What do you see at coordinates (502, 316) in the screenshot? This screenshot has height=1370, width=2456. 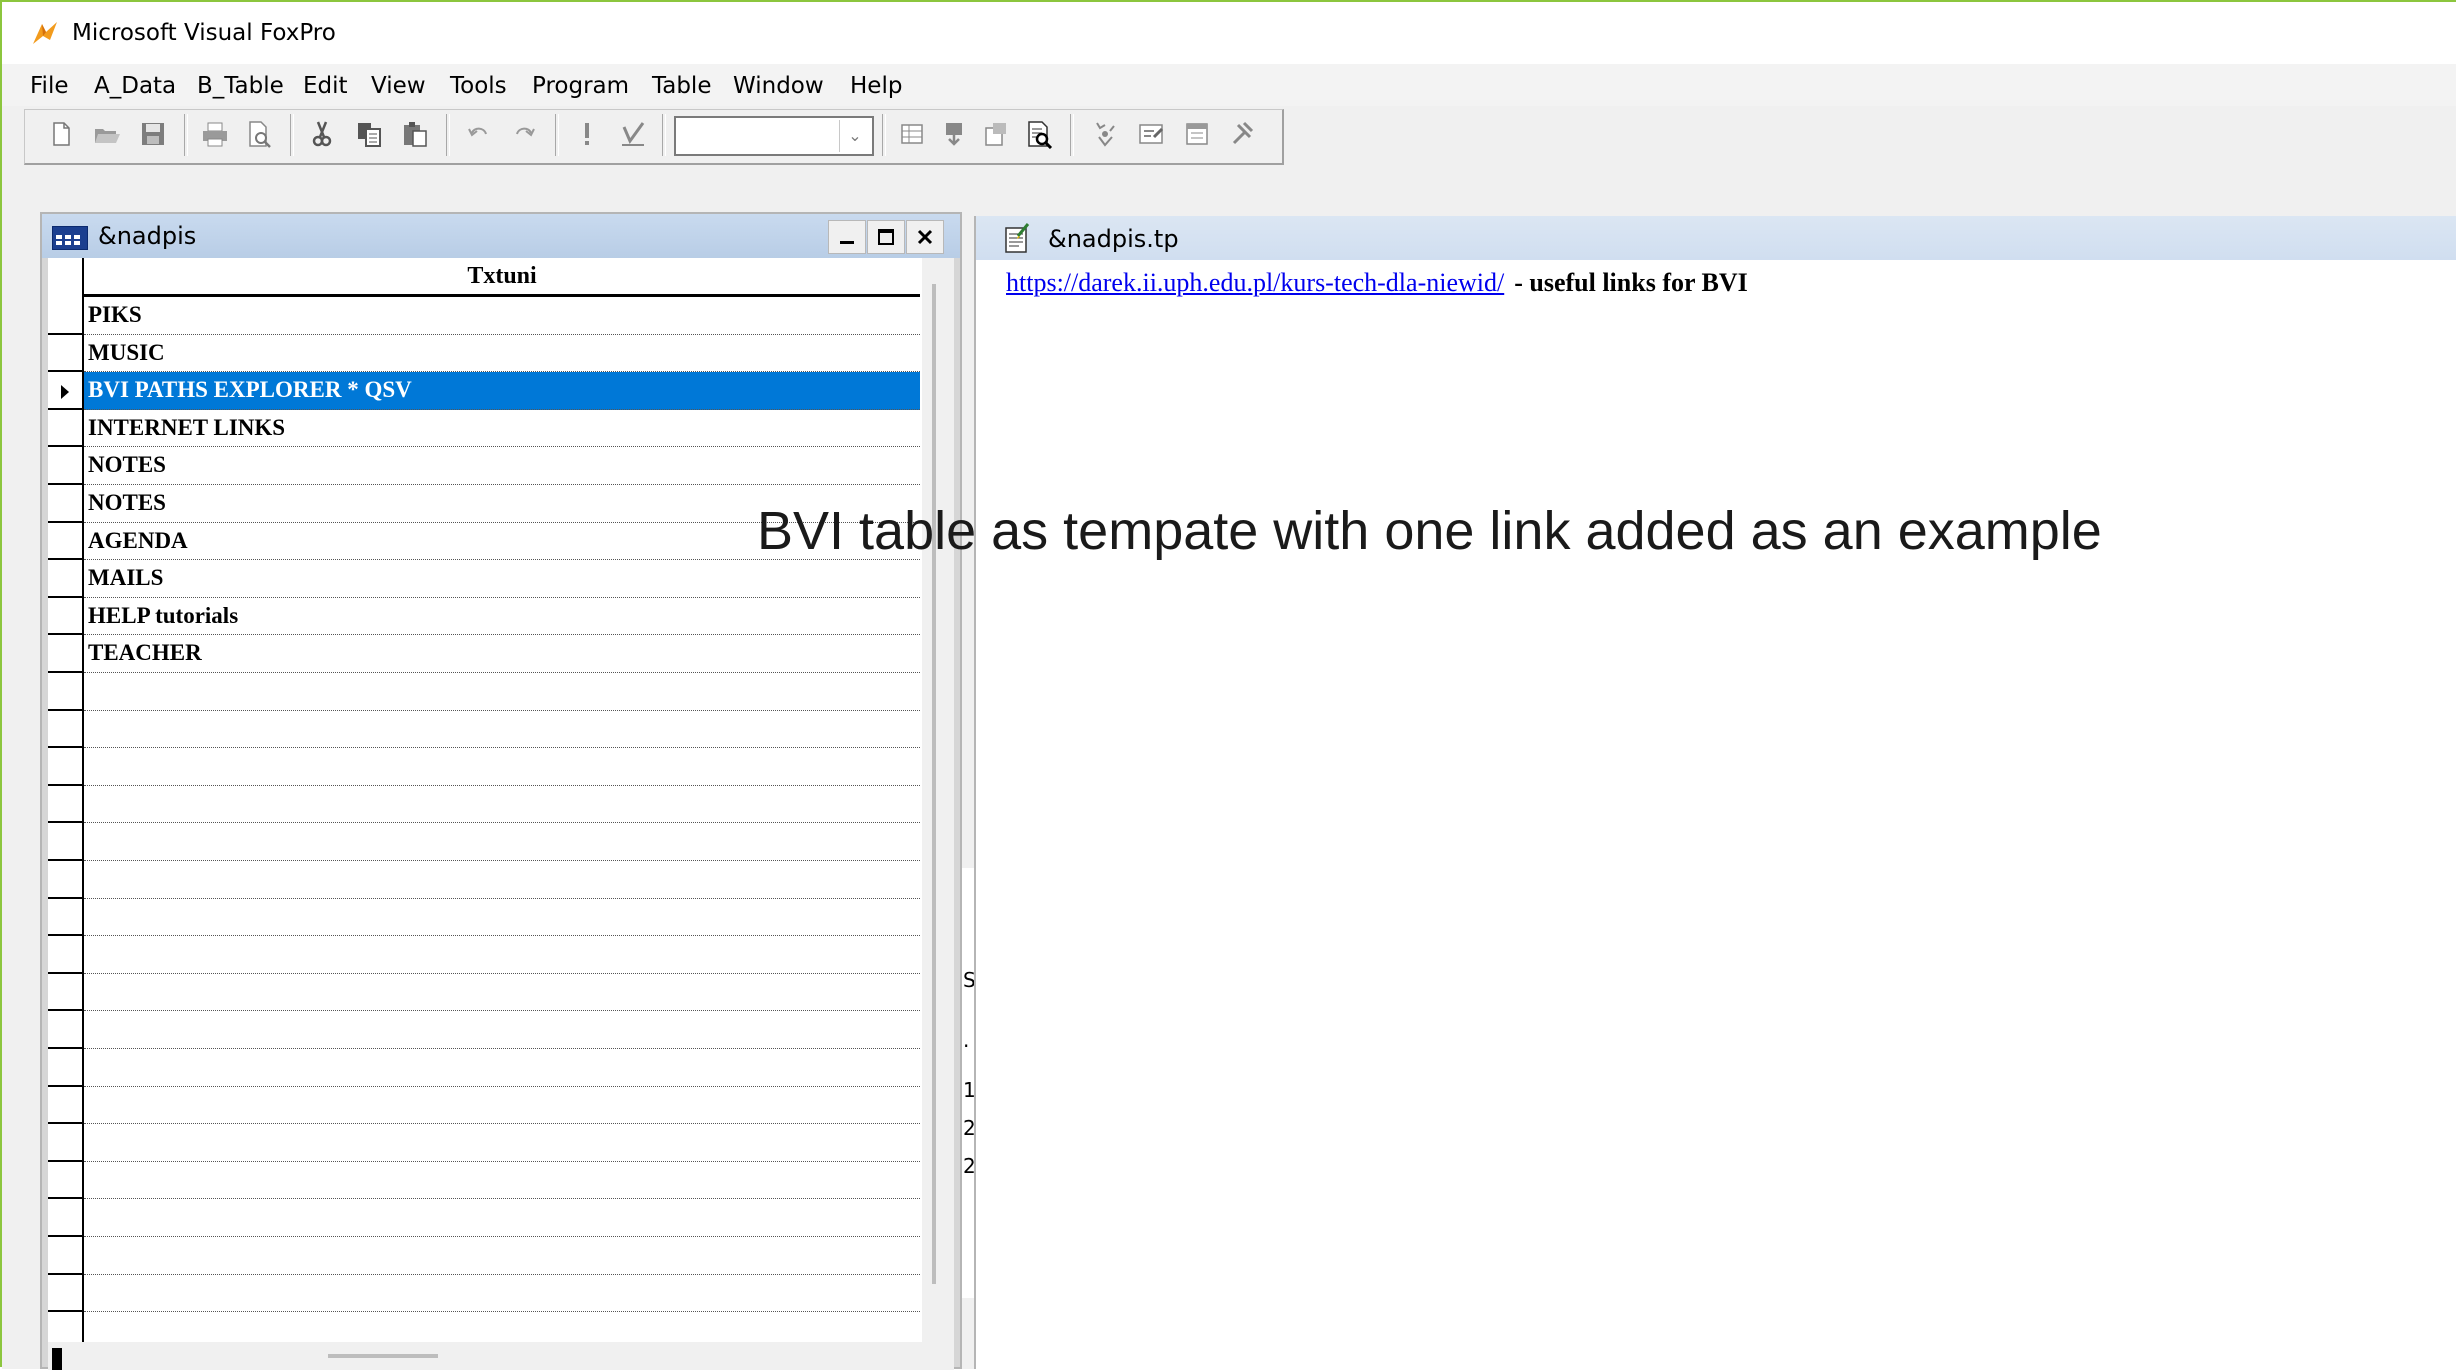 I see `txtuni-cell: PIKS` at bounding box center [502, 316].